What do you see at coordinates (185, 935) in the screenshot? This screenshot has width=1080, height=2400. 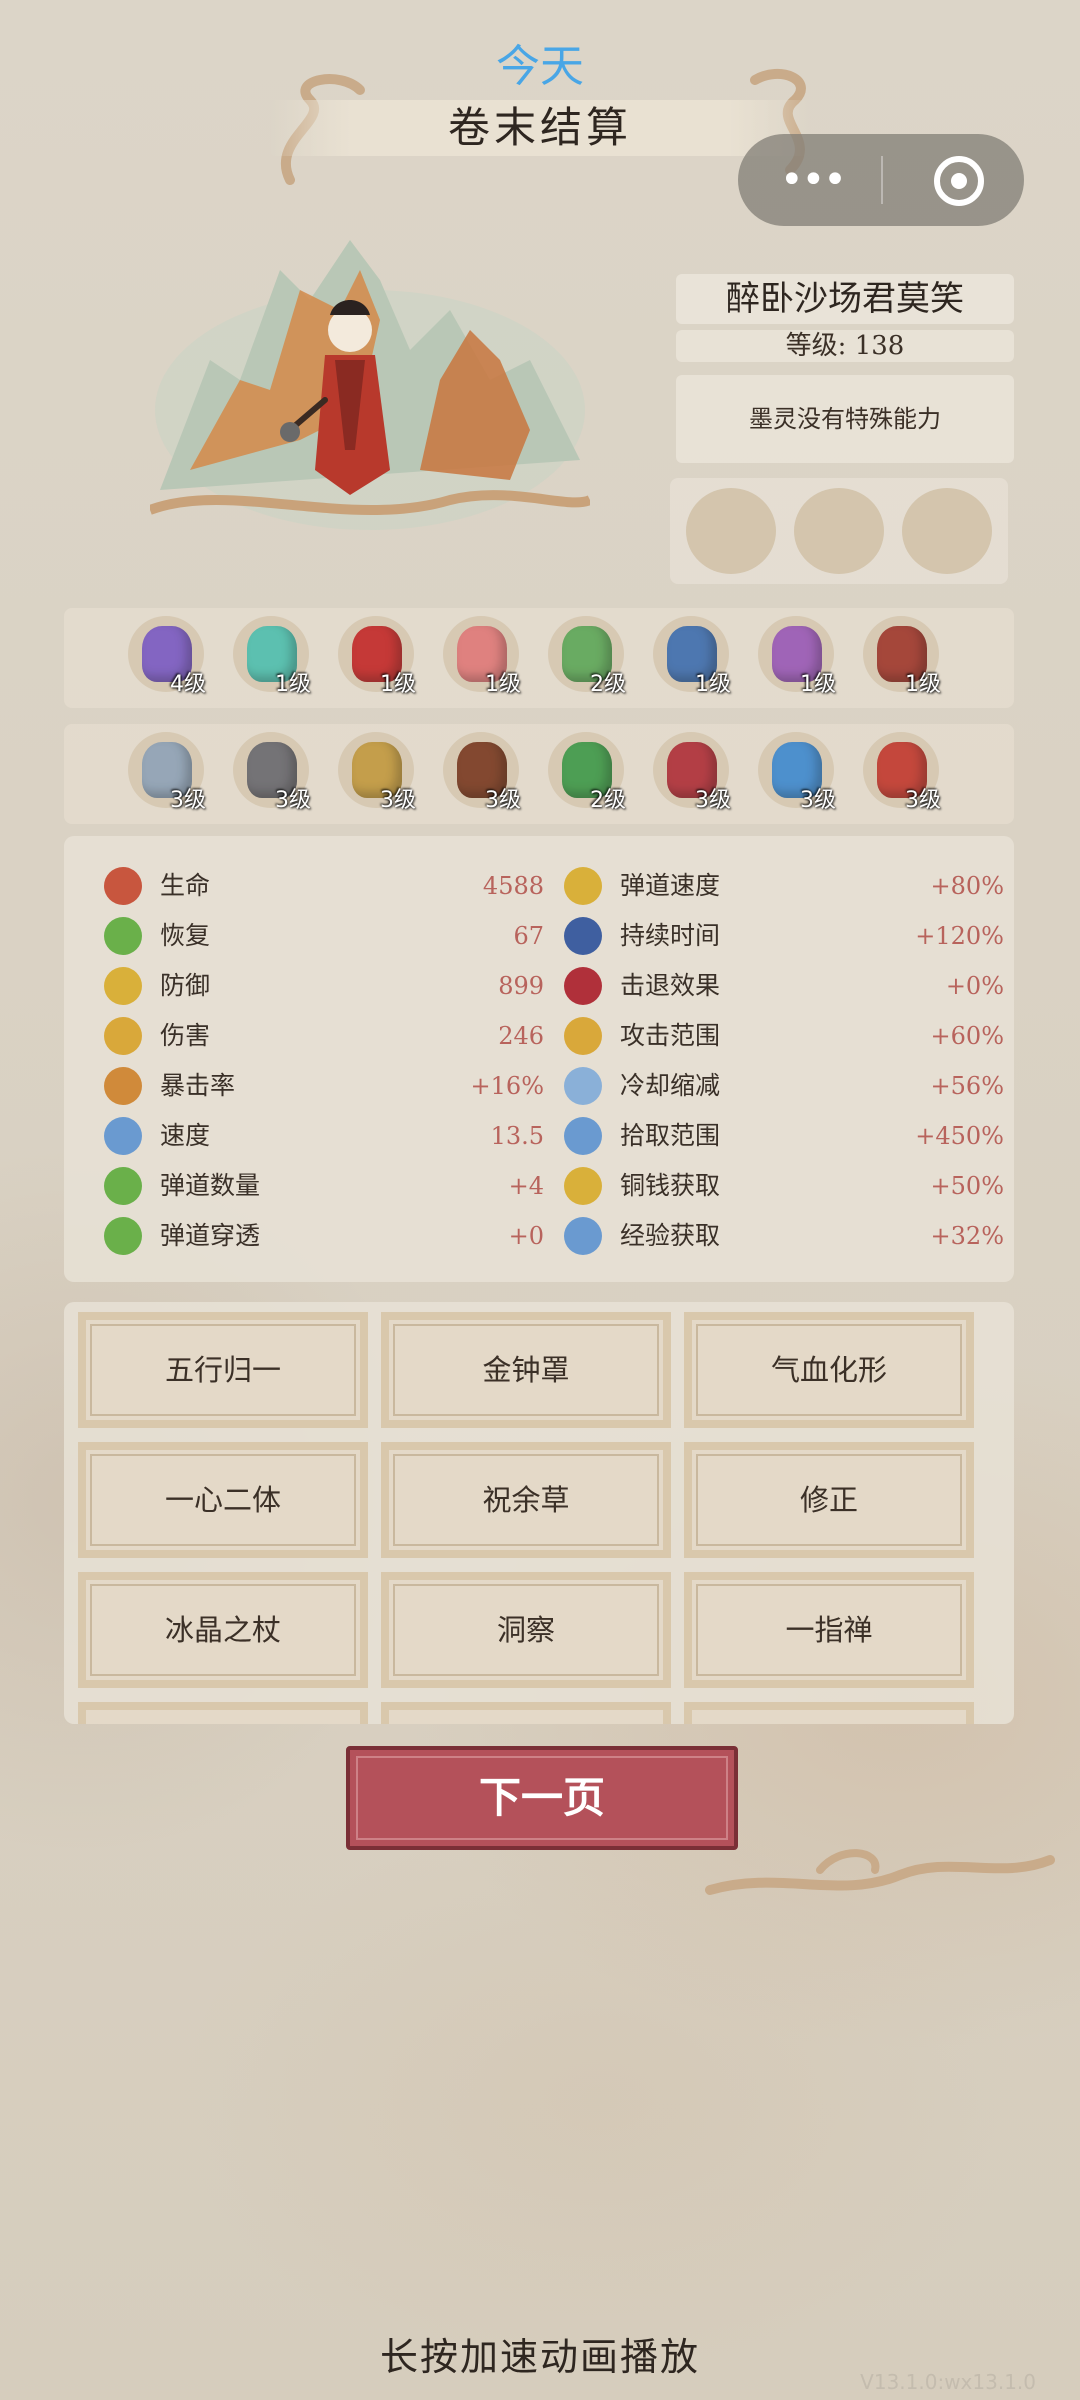 I see `stat-label: 恢复` at bounding box center [185, 935].